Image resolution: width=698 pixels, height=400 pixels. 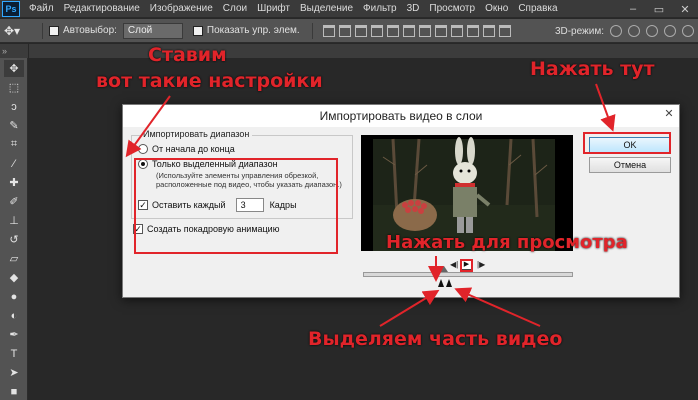 What do you see at coordinates (209, 81) in the screenshot?
I see `annotation-settings-line2: вот такие настройки` at bounding box center [209, 81].